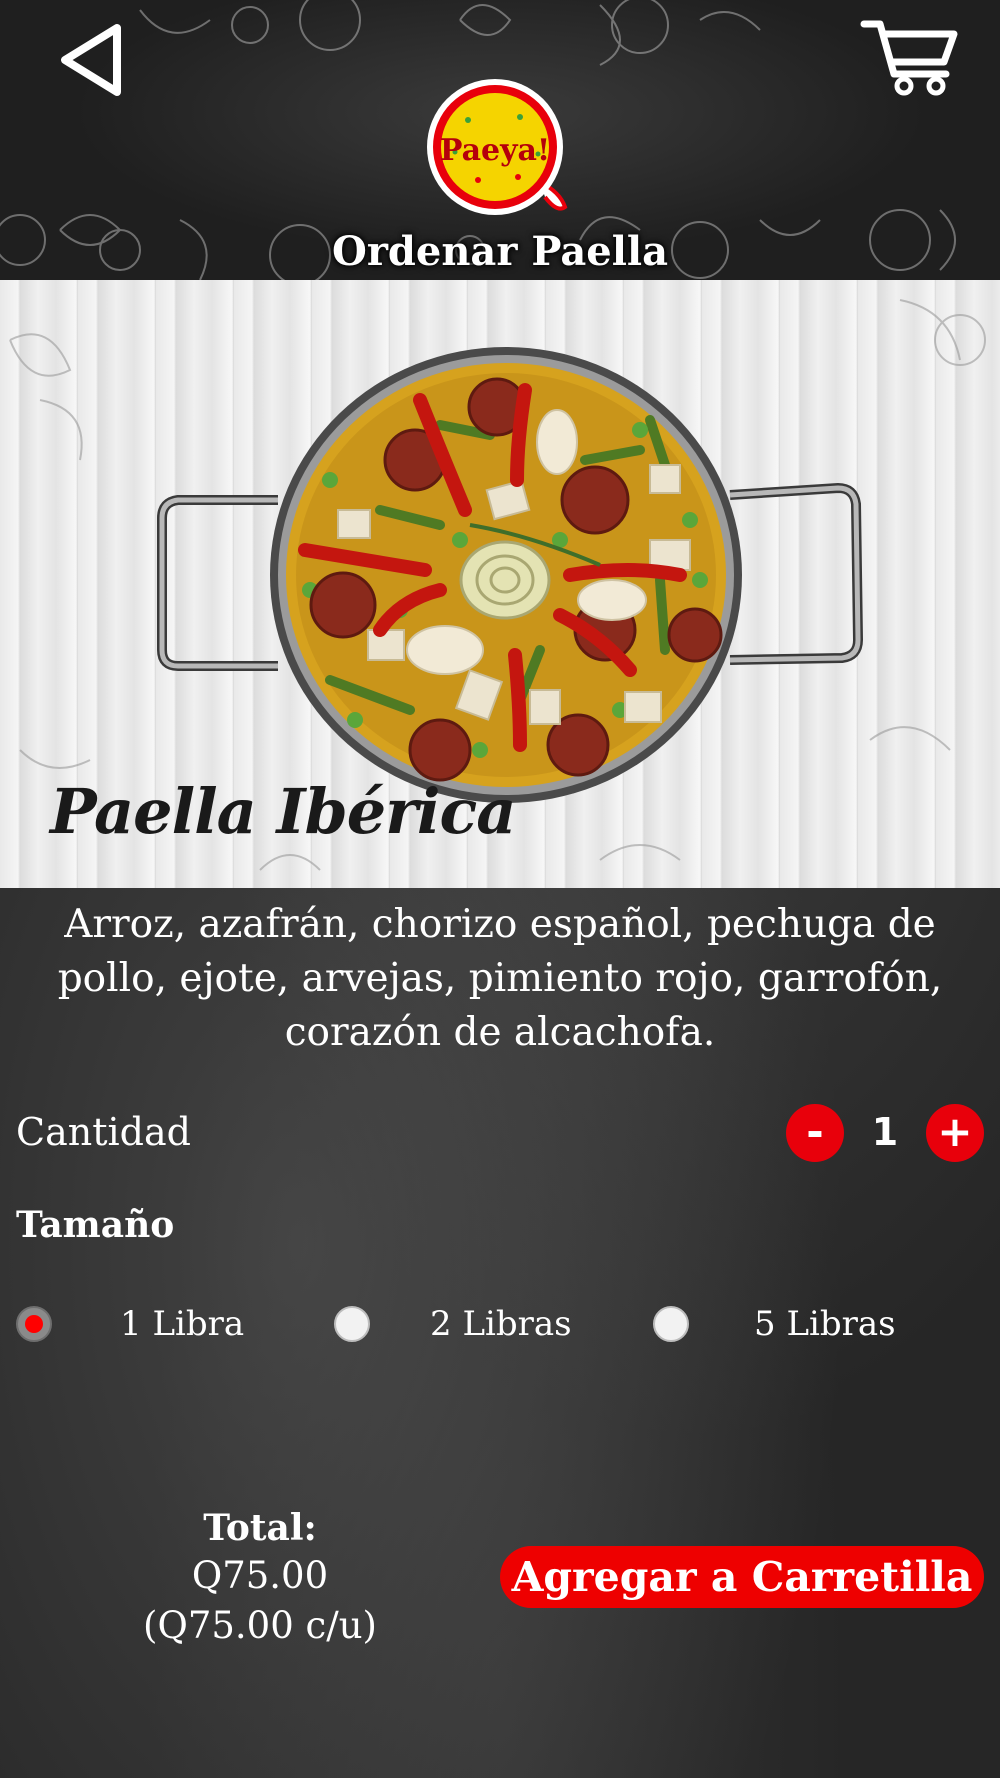 This screenshot has width=1000, height=1778. I want to click on page-title: Ordenar Paella, so click(499, 251).